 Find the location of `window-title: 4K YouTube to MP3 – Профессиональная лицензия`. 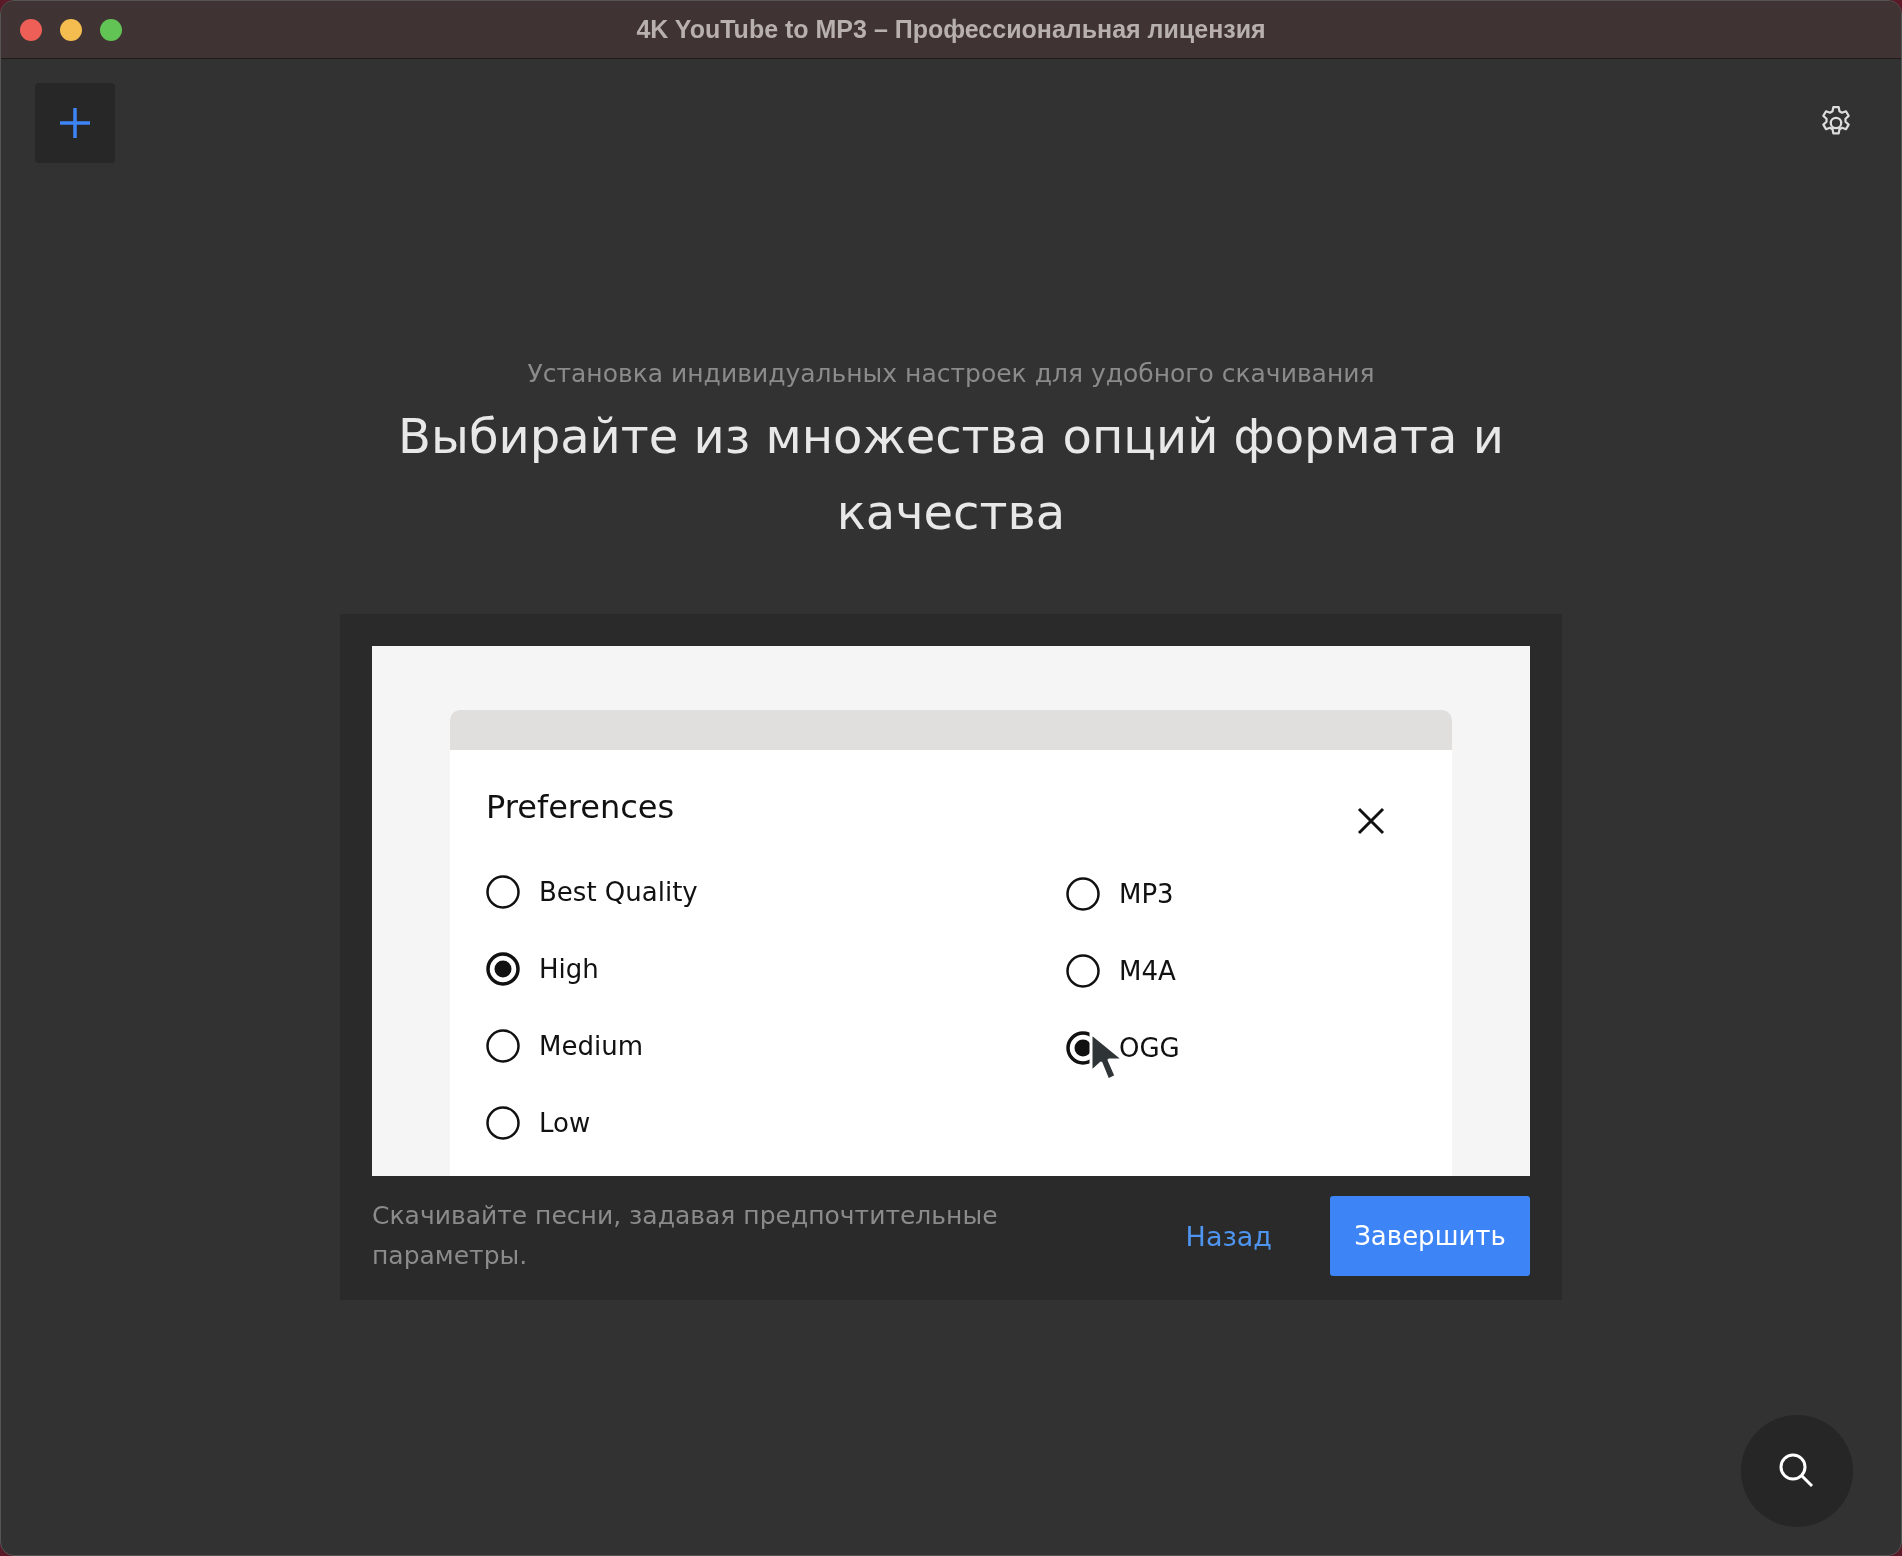

window-title: 4K YouTube to MP3 – Профессиональная лицензия is located at coordinates (951, 29).